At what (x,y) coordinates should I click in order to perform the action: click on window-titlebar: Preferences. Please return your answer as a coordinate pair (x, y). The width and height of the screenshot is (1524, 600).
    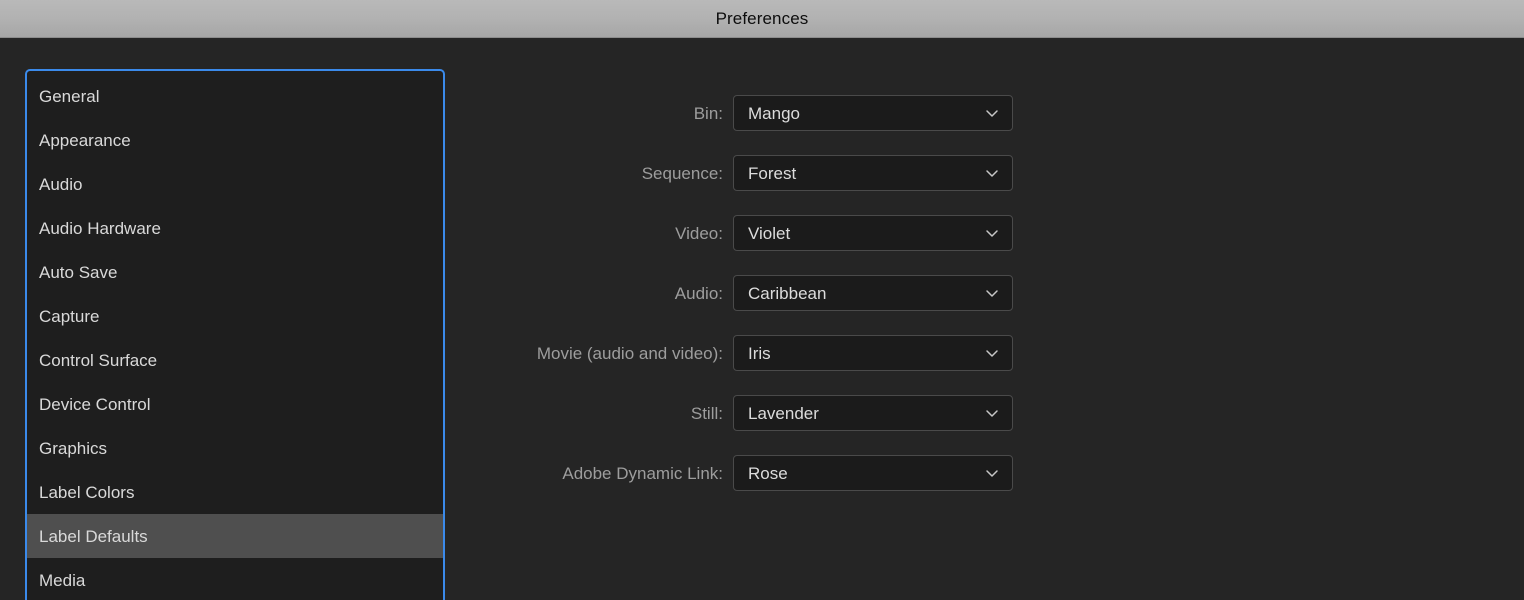
    Looking at the image, I should click on (762, 19).